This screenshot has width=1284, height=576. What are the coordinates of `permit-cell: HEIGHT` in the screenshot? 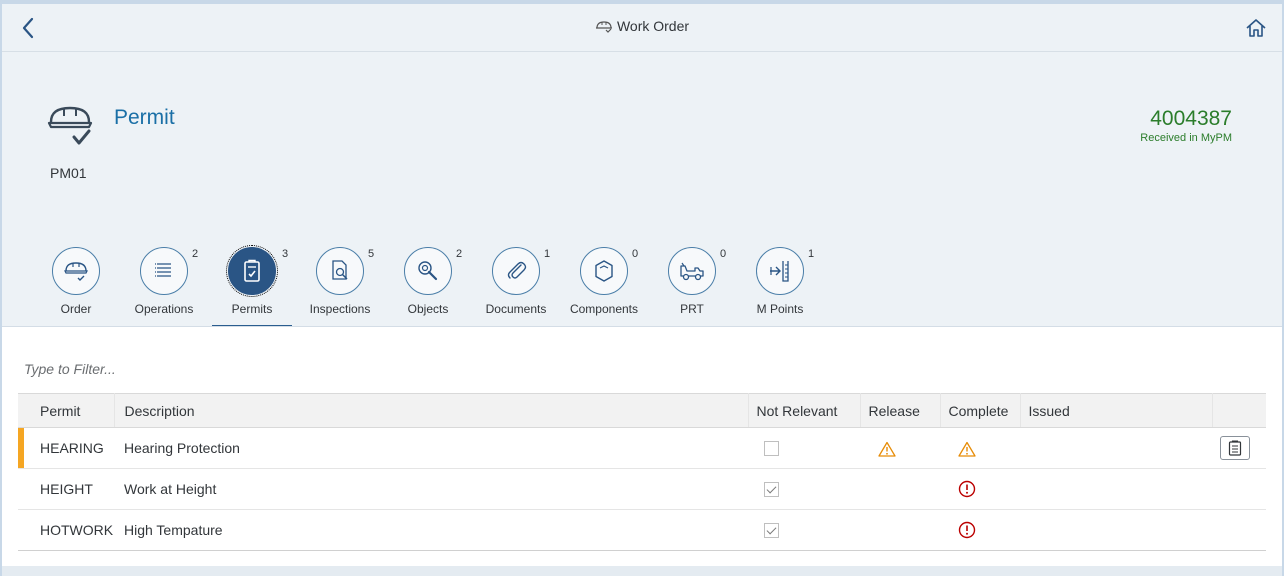 It's located at (66, 489).